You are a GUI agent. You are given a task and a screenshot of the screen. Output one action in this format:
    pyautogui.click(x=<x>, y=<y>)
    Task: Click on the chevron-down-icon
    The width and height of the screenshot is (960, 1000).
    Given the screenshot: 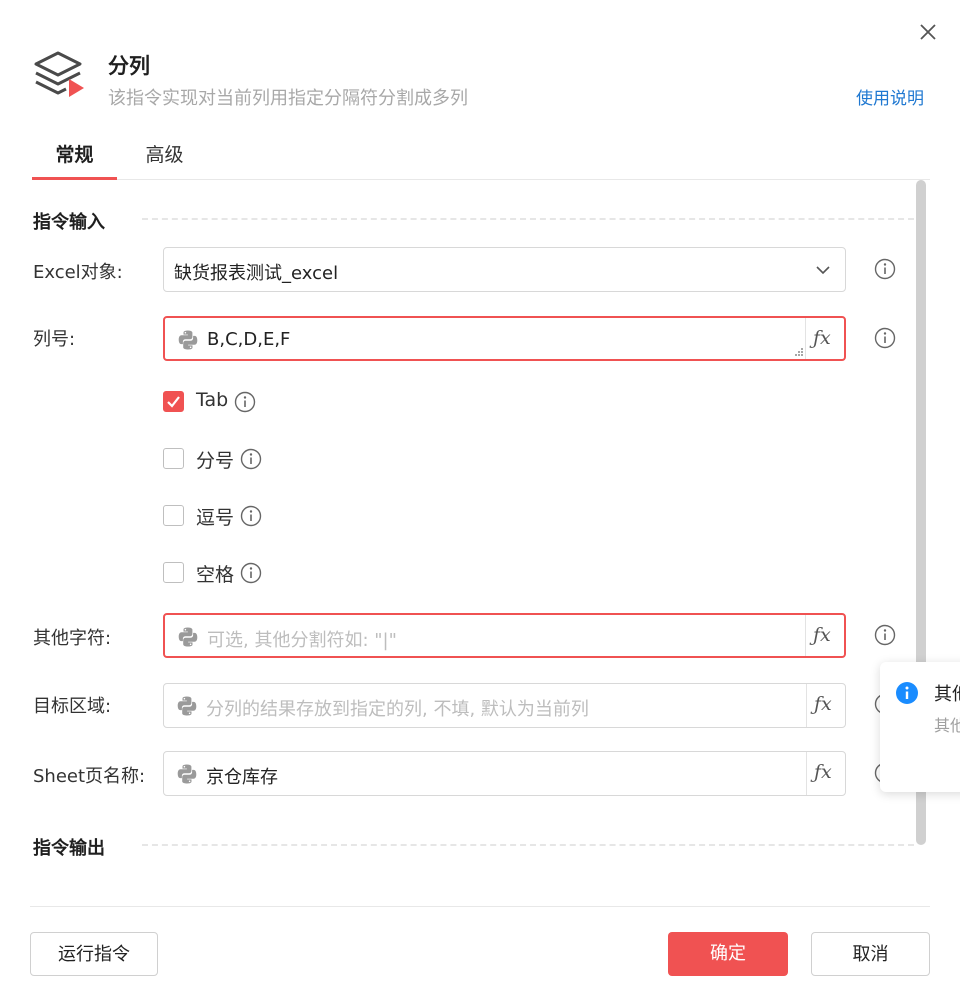 What is the action you would take?
    pyautogui.click(x=823, y=270)
    